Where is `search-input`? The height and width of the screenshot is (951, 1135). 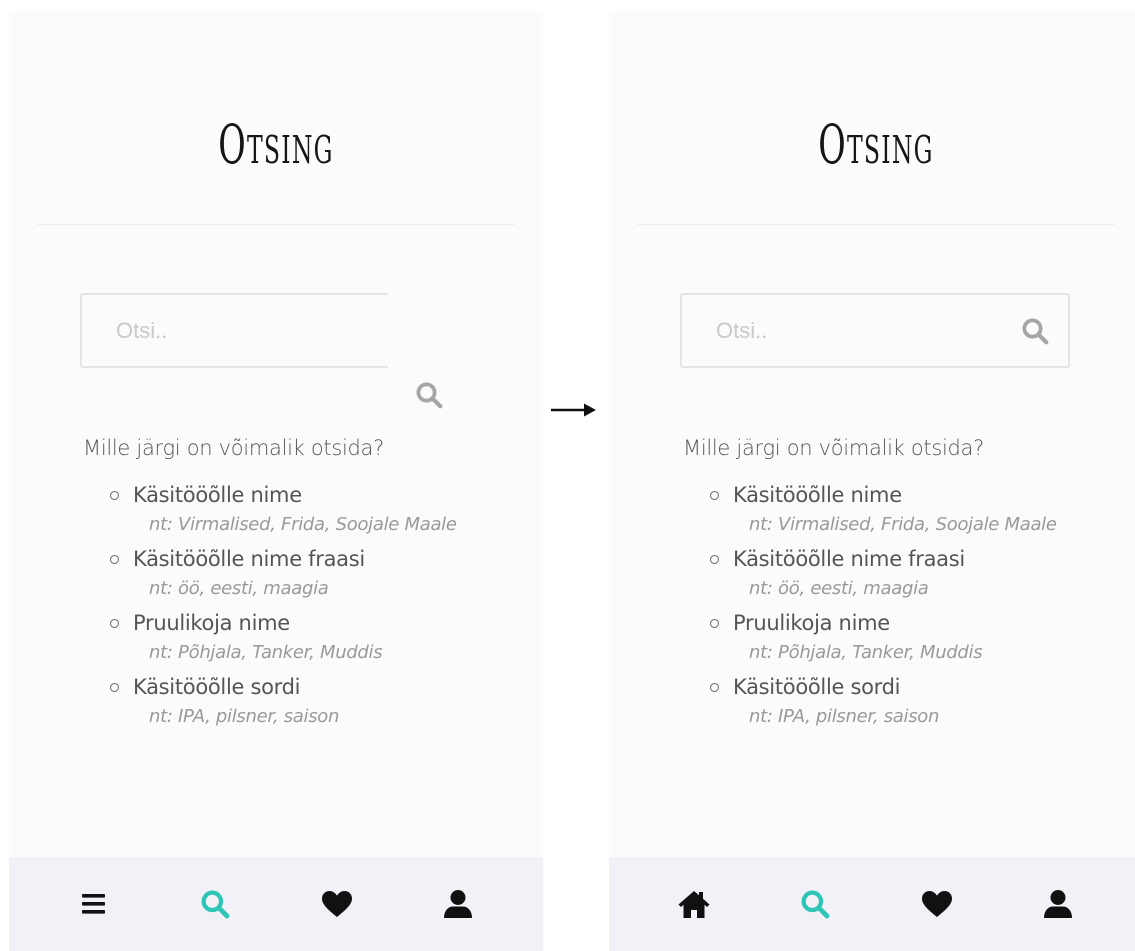 search-input is located at coordinates (875, 330).